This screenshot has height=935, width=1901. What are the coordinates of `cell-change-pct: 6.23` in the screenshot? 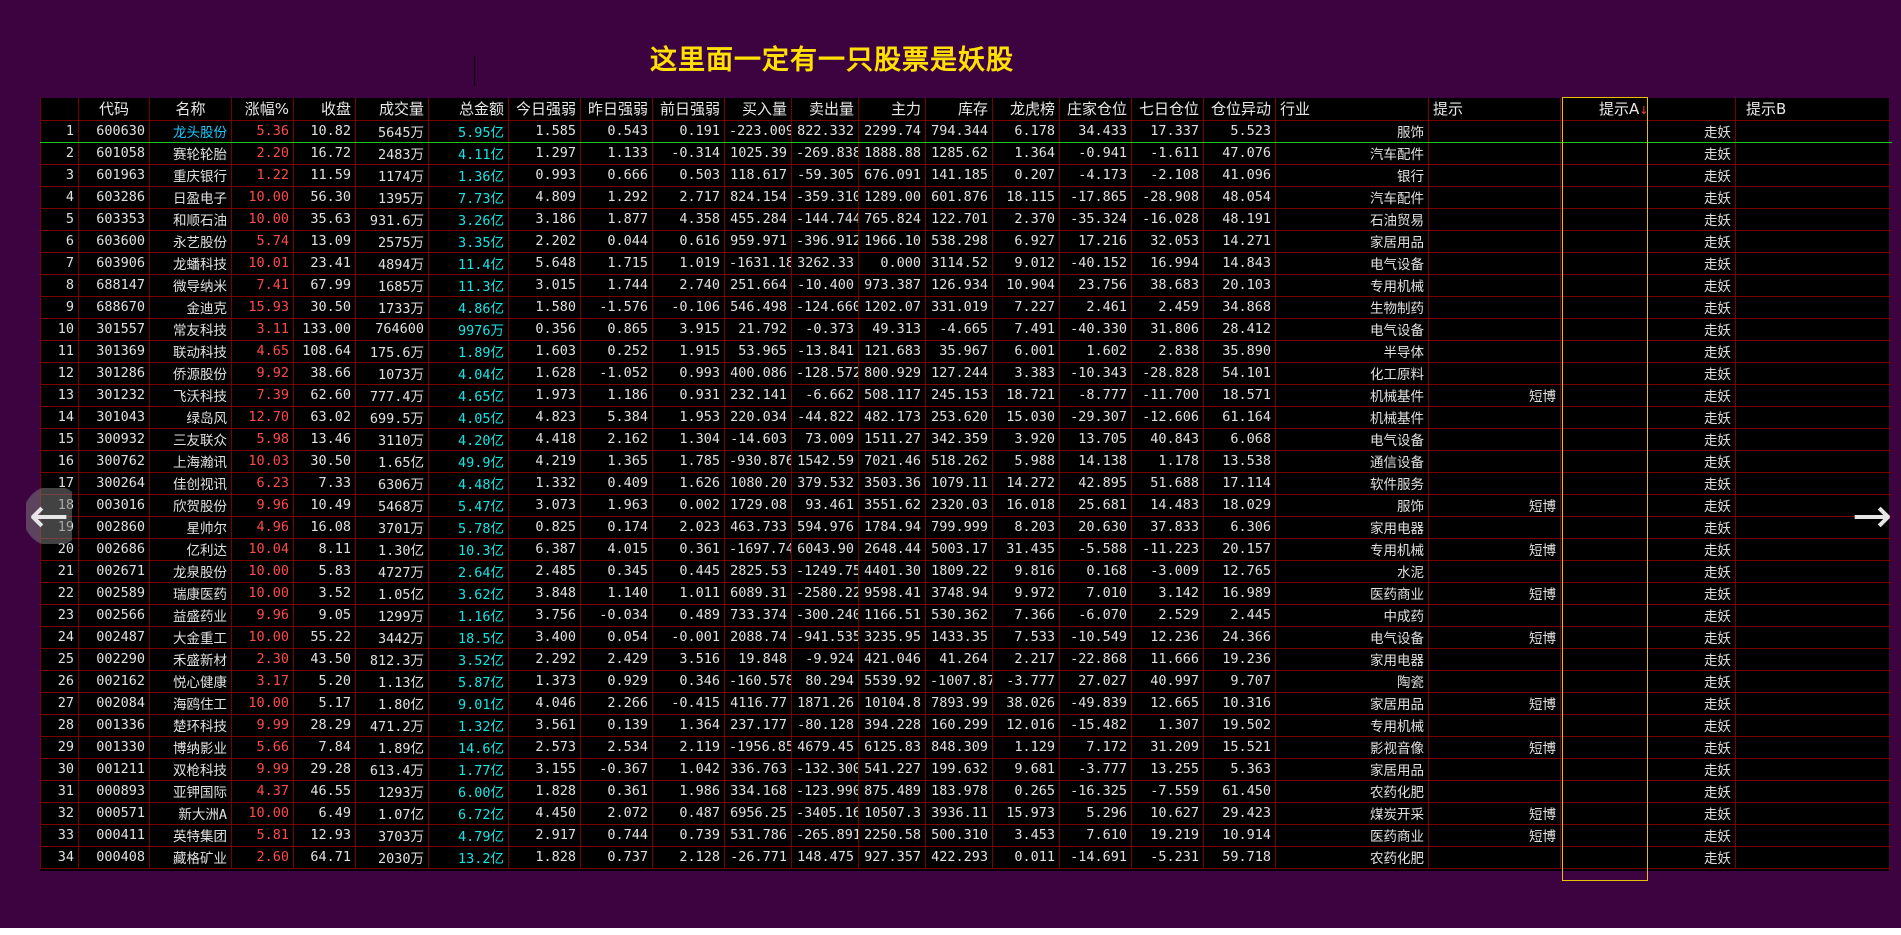 It's located at (262, 483).